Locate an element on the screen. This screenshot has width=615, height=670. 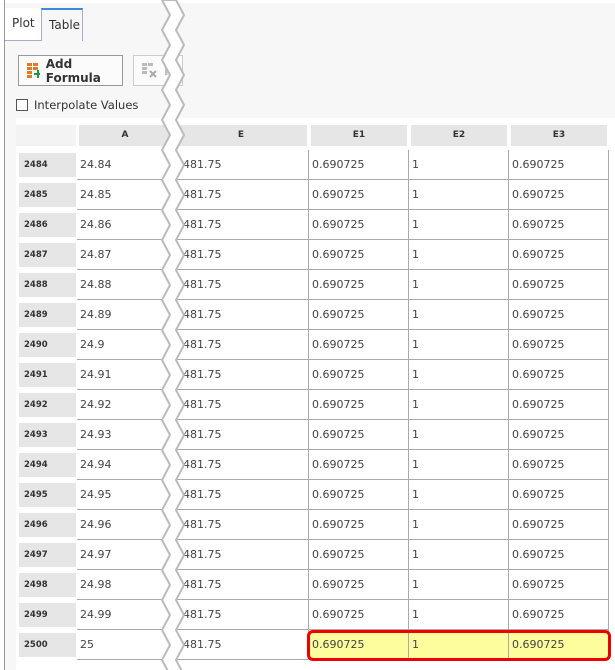
column-header-e1: E1 is located at coordinates (359, 135).